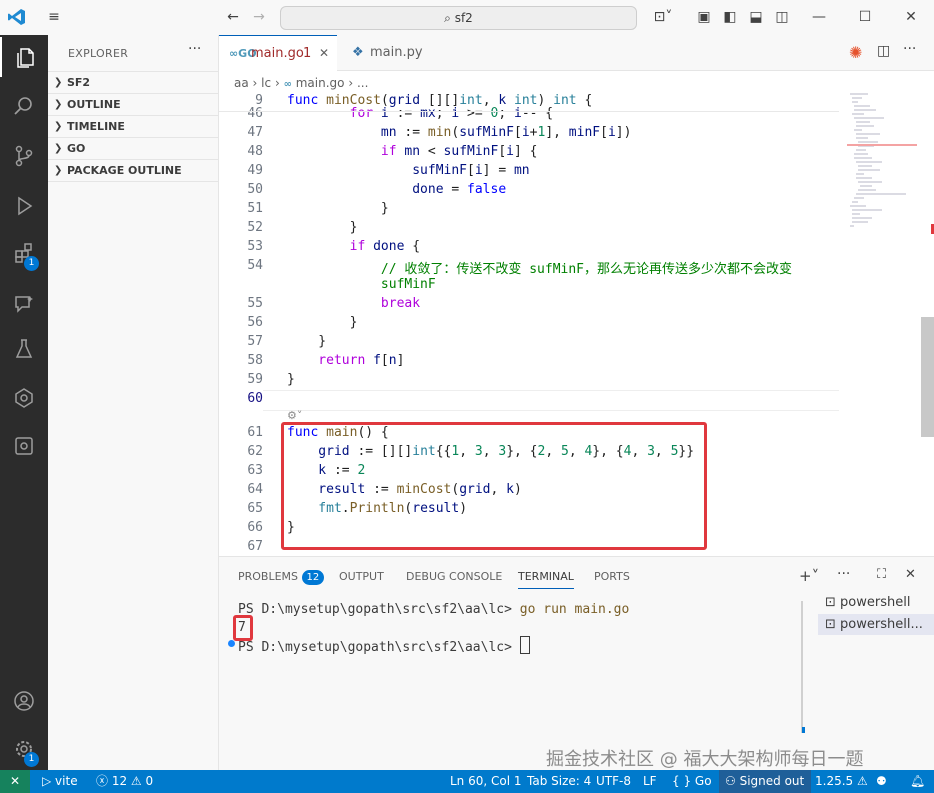 This screenshot has height=793, width=934. I want to click on terminal-line: PS D:\mysetup\gopath\src\sf2\aa\lc>, so click(384, 645).